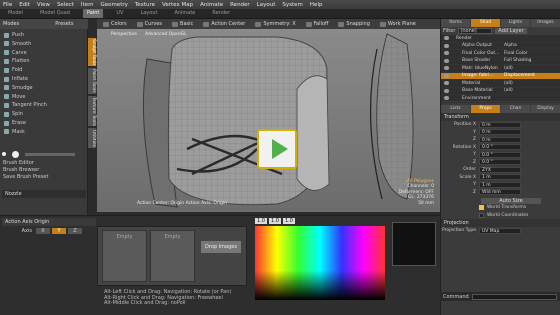 The height and width of the screenshot is (315, 560). I want to click on menu-item-render: Render, so click(240, 5).